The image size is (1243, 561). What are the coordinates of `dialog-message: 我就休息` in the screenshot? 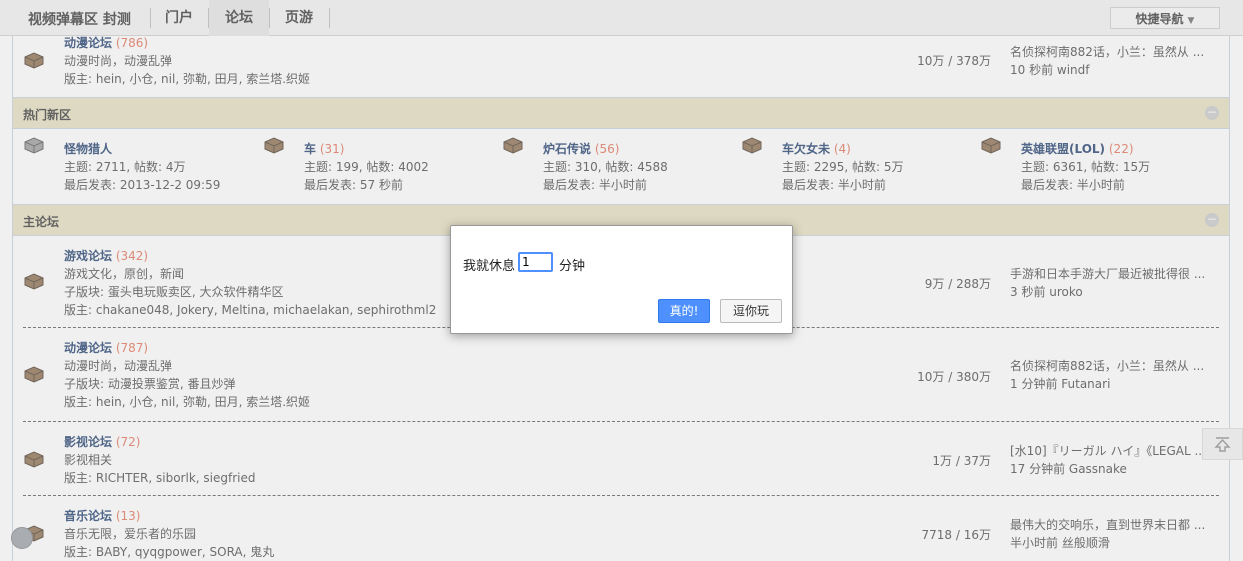 It's located at (489, 266).